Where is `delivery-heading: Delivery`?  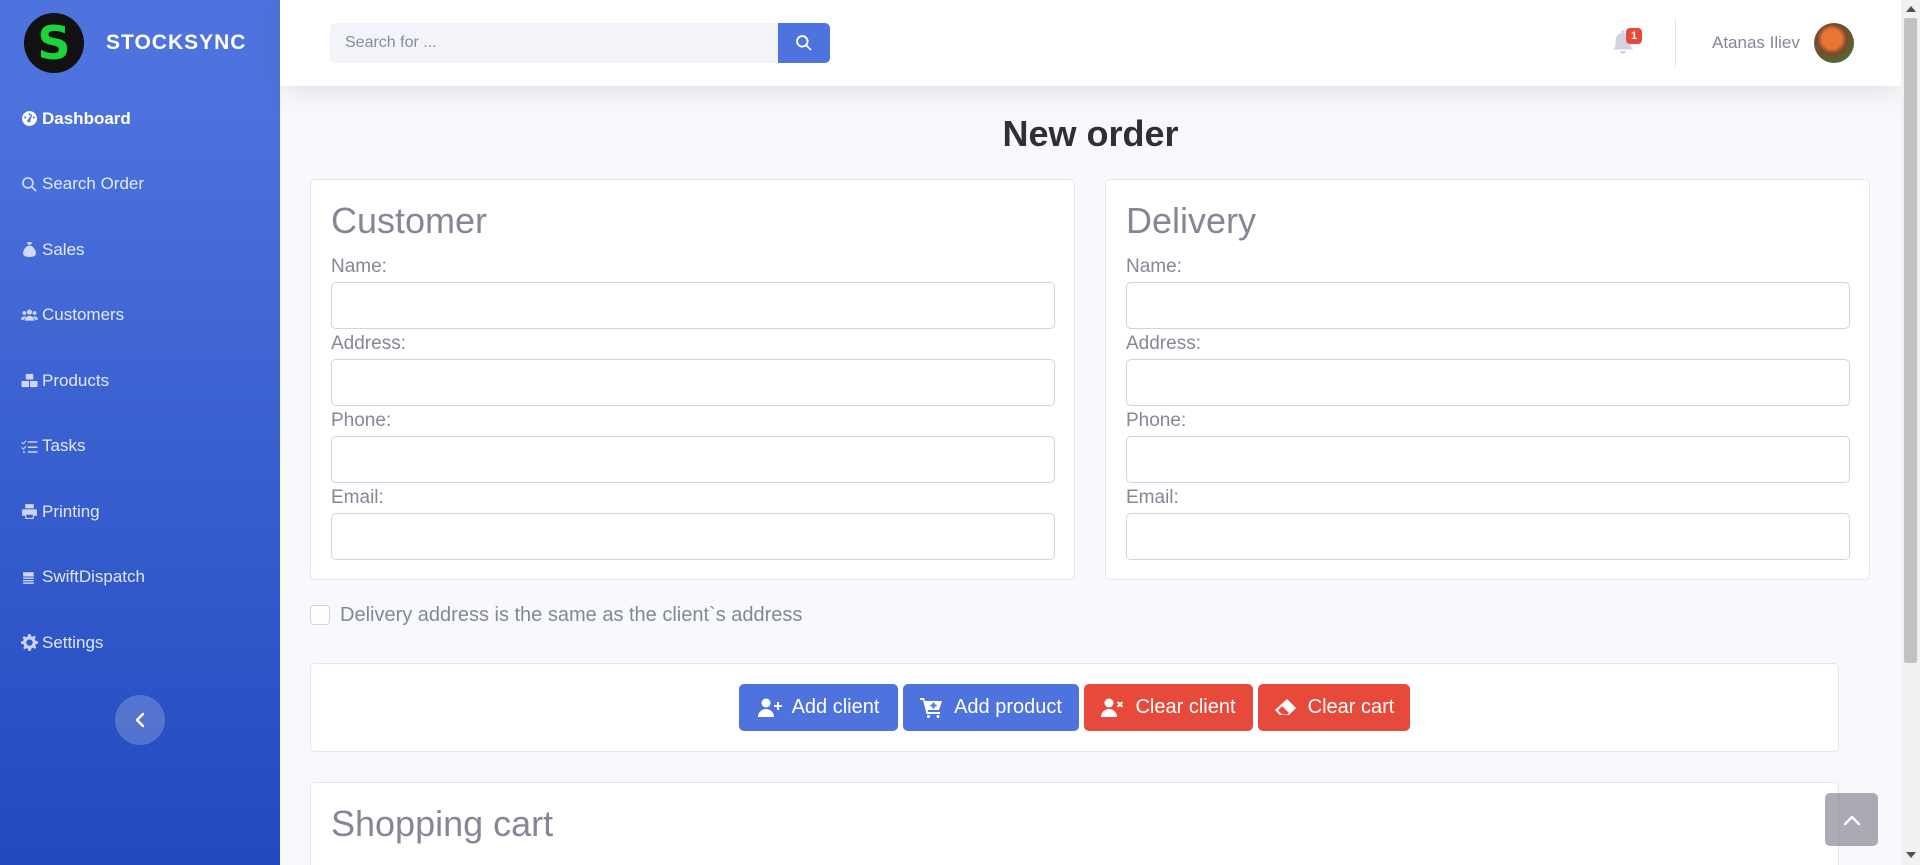 delivery-heading: Delivery is located at coordinates (1191, 220).